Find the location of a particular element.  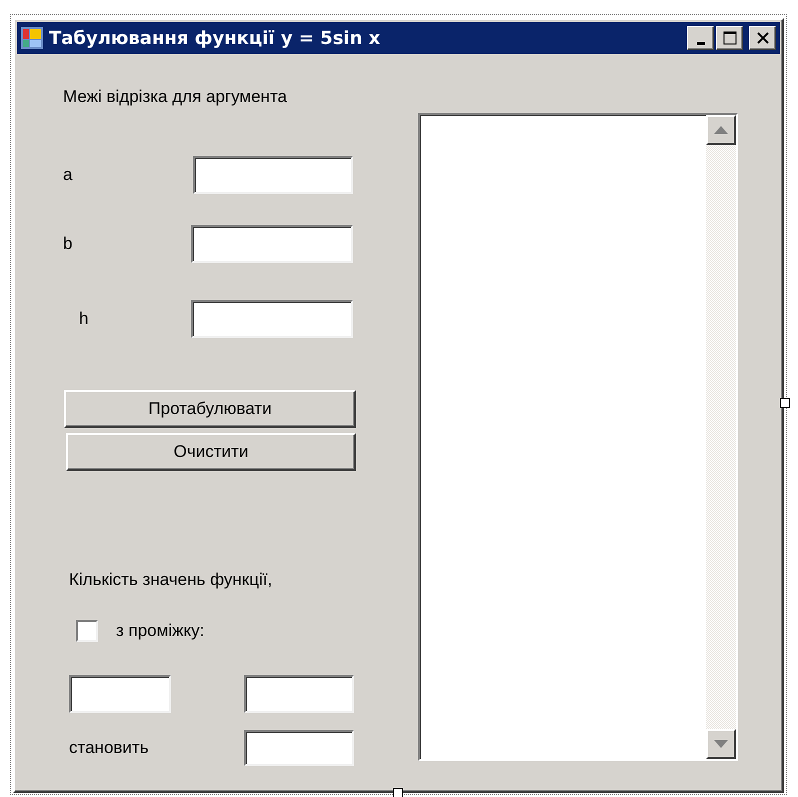

up-arrow-icon is located at coordinates (721, 130).